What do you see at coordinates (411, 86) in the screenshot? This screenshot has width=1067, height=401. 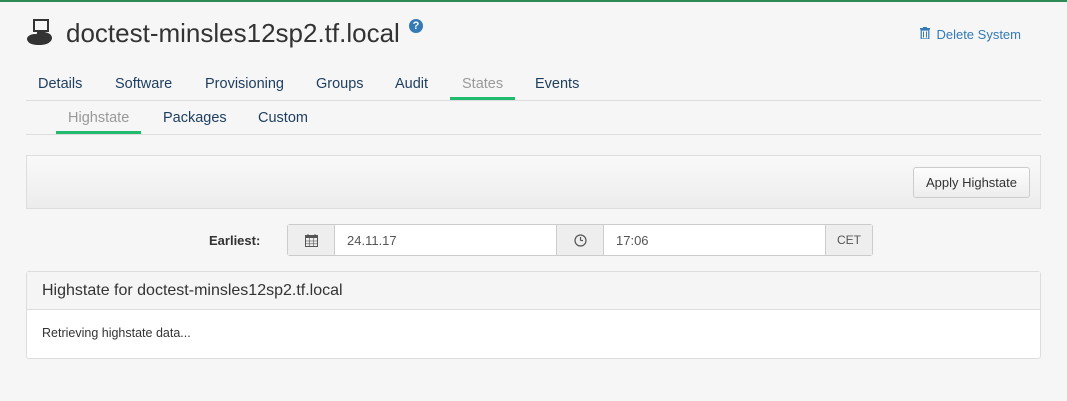 I see `tab-audit: Audit` at bounding box center [411, 86].